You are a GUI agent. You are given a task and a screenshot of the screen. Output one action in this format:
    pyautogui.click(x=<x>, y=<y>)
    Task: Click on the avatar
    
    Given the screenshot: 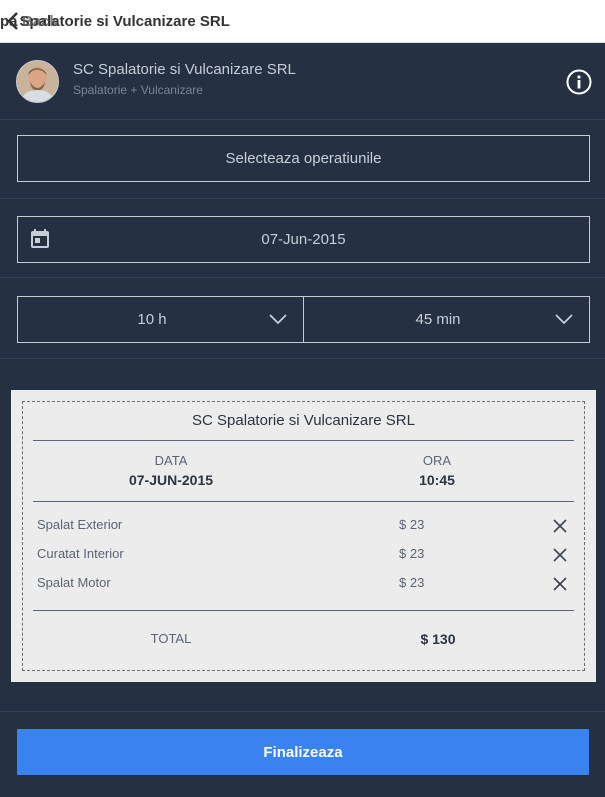 What is the action you would take?
    pyautogui.click(x=37, y=81)
    